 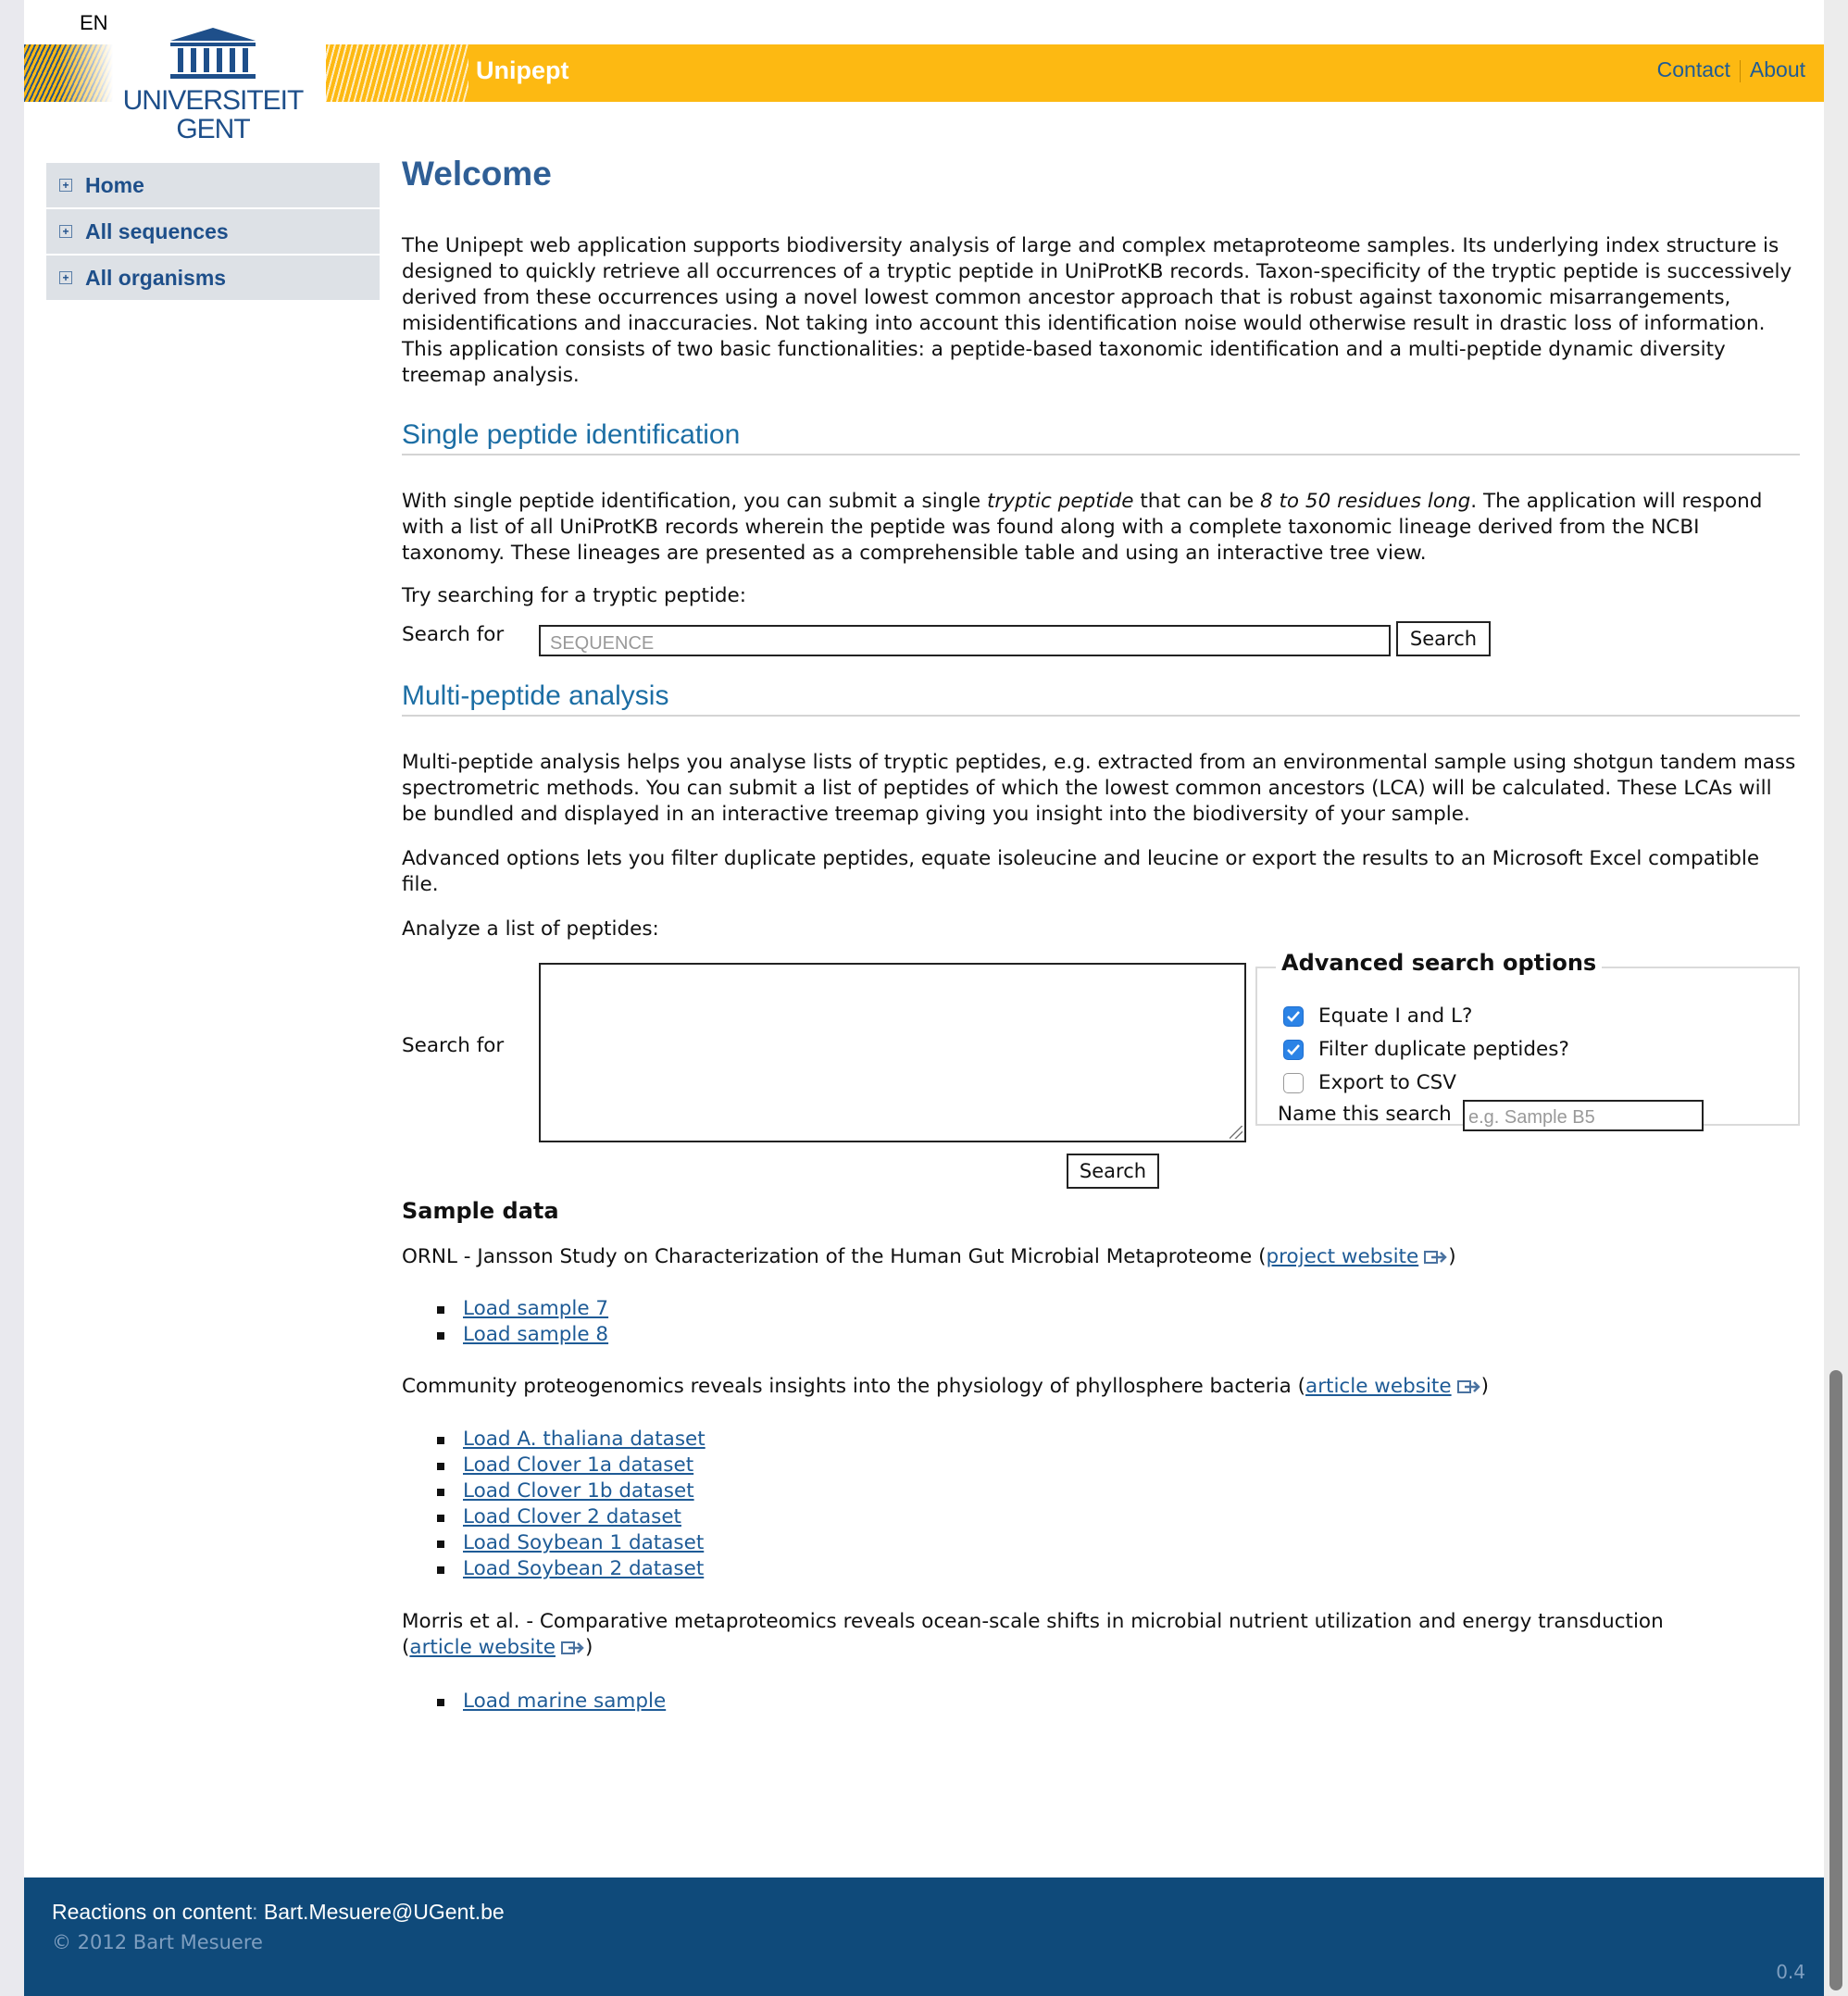 What do you see at coordinates (384, 1912) in the screenshot?
I see `contact-email: Bart.Mesuere@UGent.be` at bounding box center [384, 1912].